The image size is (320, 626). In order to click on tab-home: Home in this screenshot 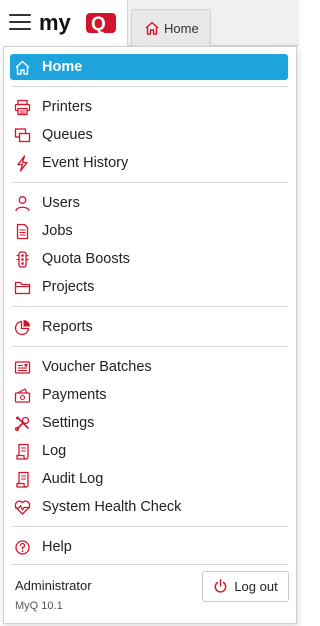, I will do `click(171, 27)`.